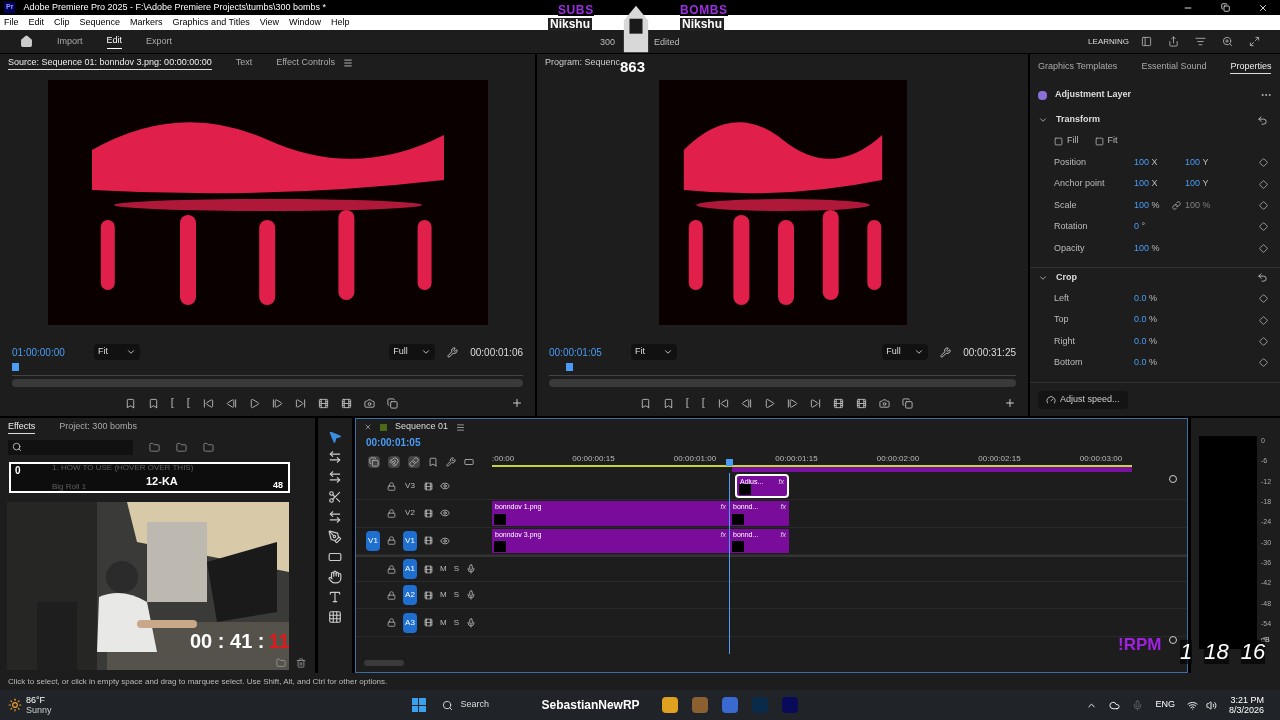  Describe the element at coordinates (654, 352) in the screenshot. I see `zoom-dropdown: Fit` at that location.